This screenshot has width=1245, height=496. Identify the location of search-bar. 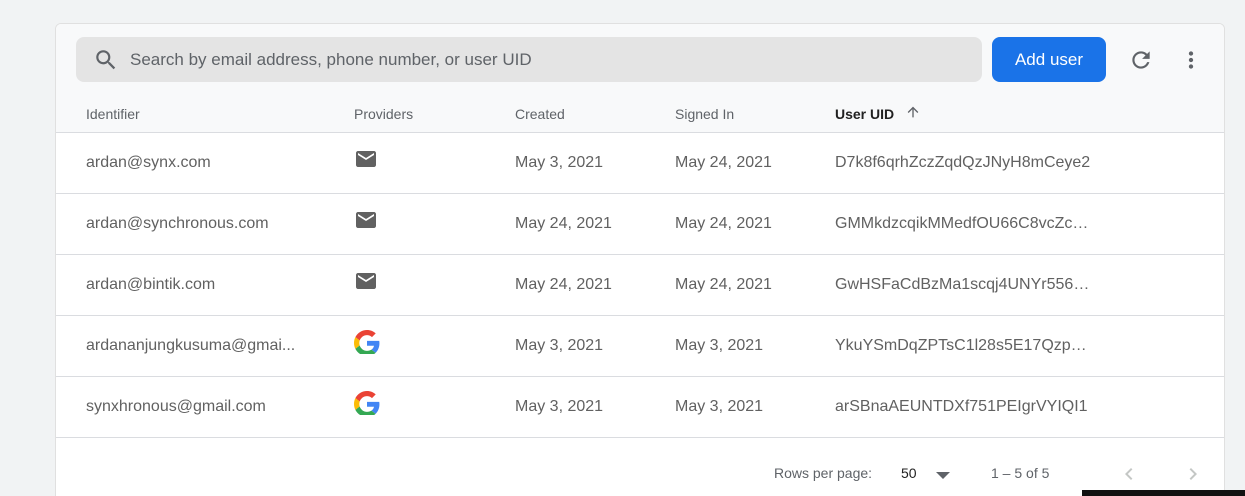
(529, 59).